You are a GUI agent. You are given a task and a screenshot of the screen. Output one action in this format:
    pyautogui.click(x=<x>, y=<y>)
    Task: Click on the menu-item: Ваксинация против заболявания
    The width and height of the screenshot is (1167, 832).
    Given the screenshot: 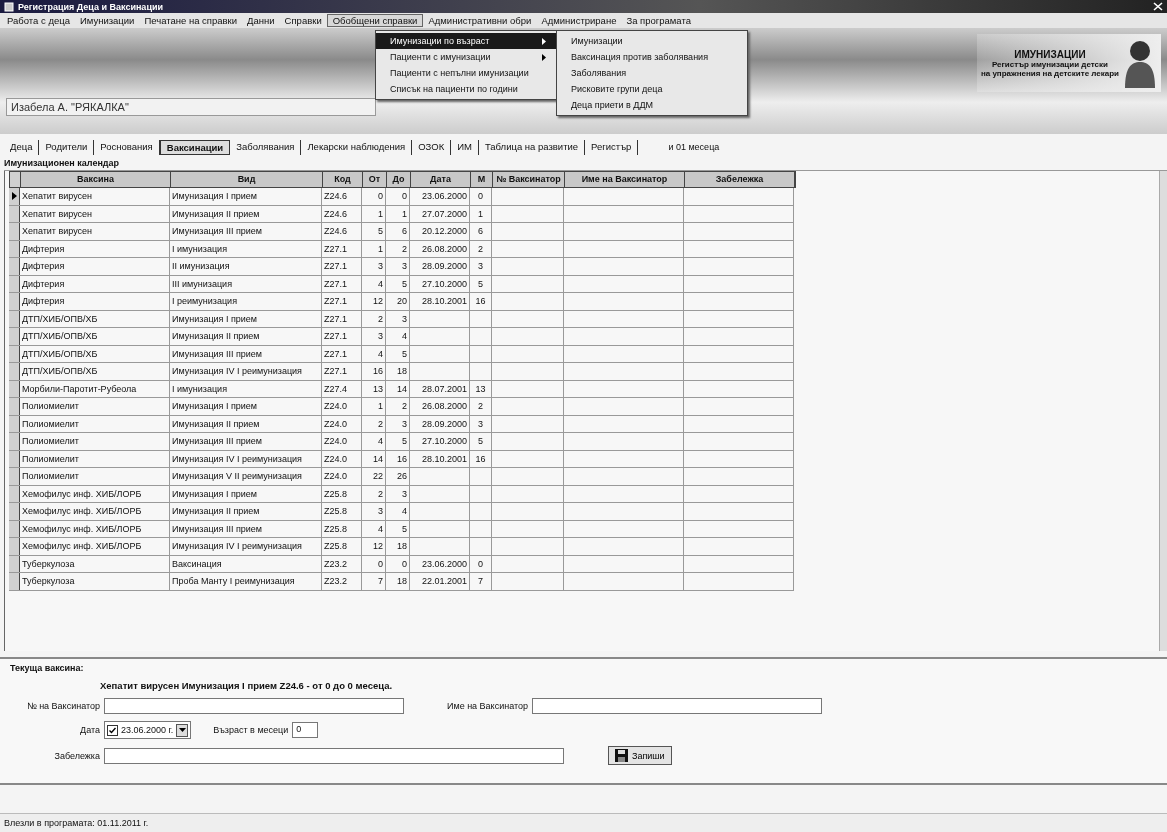 What is the action you would take?
    pyautogui.click(x=652, y=57)
    